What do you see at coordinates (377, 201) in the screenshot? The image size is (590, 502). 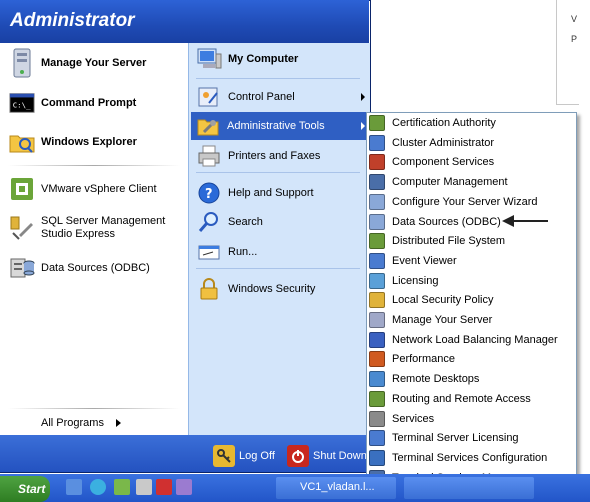 I see `configure-server-icon` at bounding box center [377, 201].